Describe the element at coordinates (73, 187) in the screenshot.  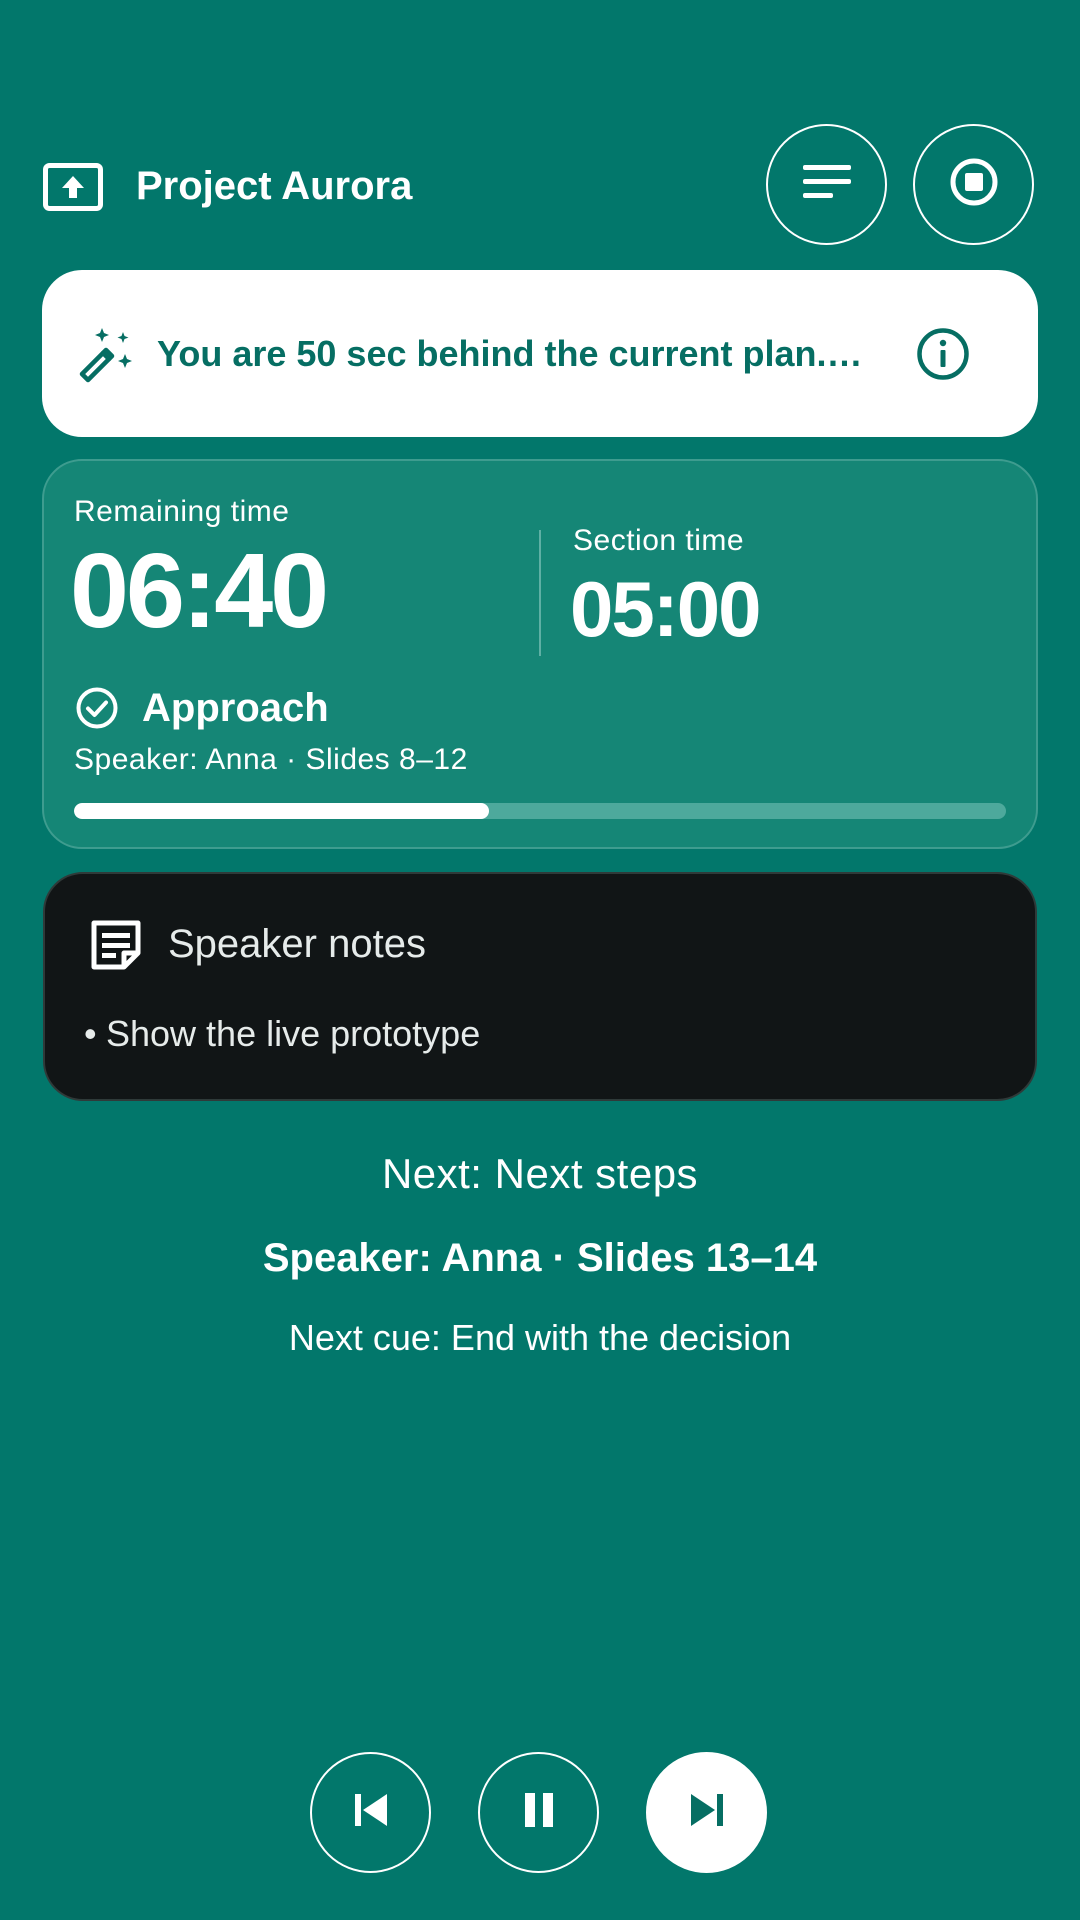
I see `present-to-all-icon` at that location.